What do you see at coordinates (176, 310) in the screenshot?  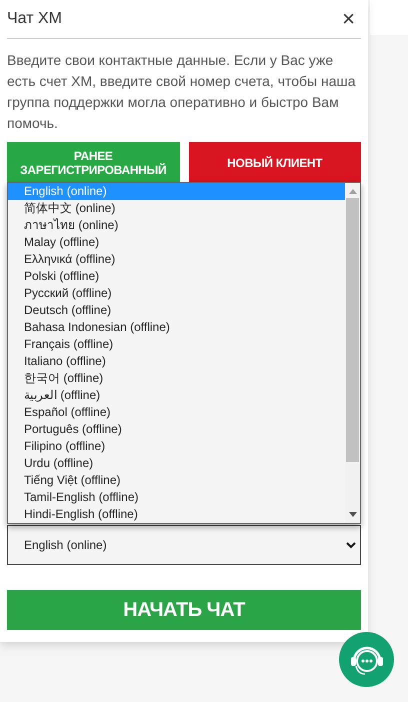 I see `language-option: Deutsch (offline)` at bounding box center [176, 310].